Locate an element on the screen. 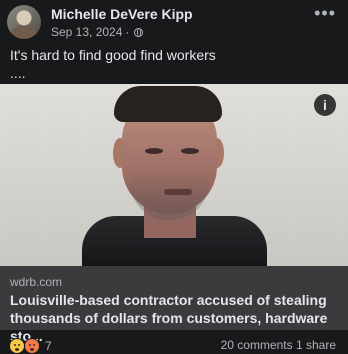 The image size is (348, 354). post-meta: Sep 13, 2024 · is located at coordinates (97, 32).